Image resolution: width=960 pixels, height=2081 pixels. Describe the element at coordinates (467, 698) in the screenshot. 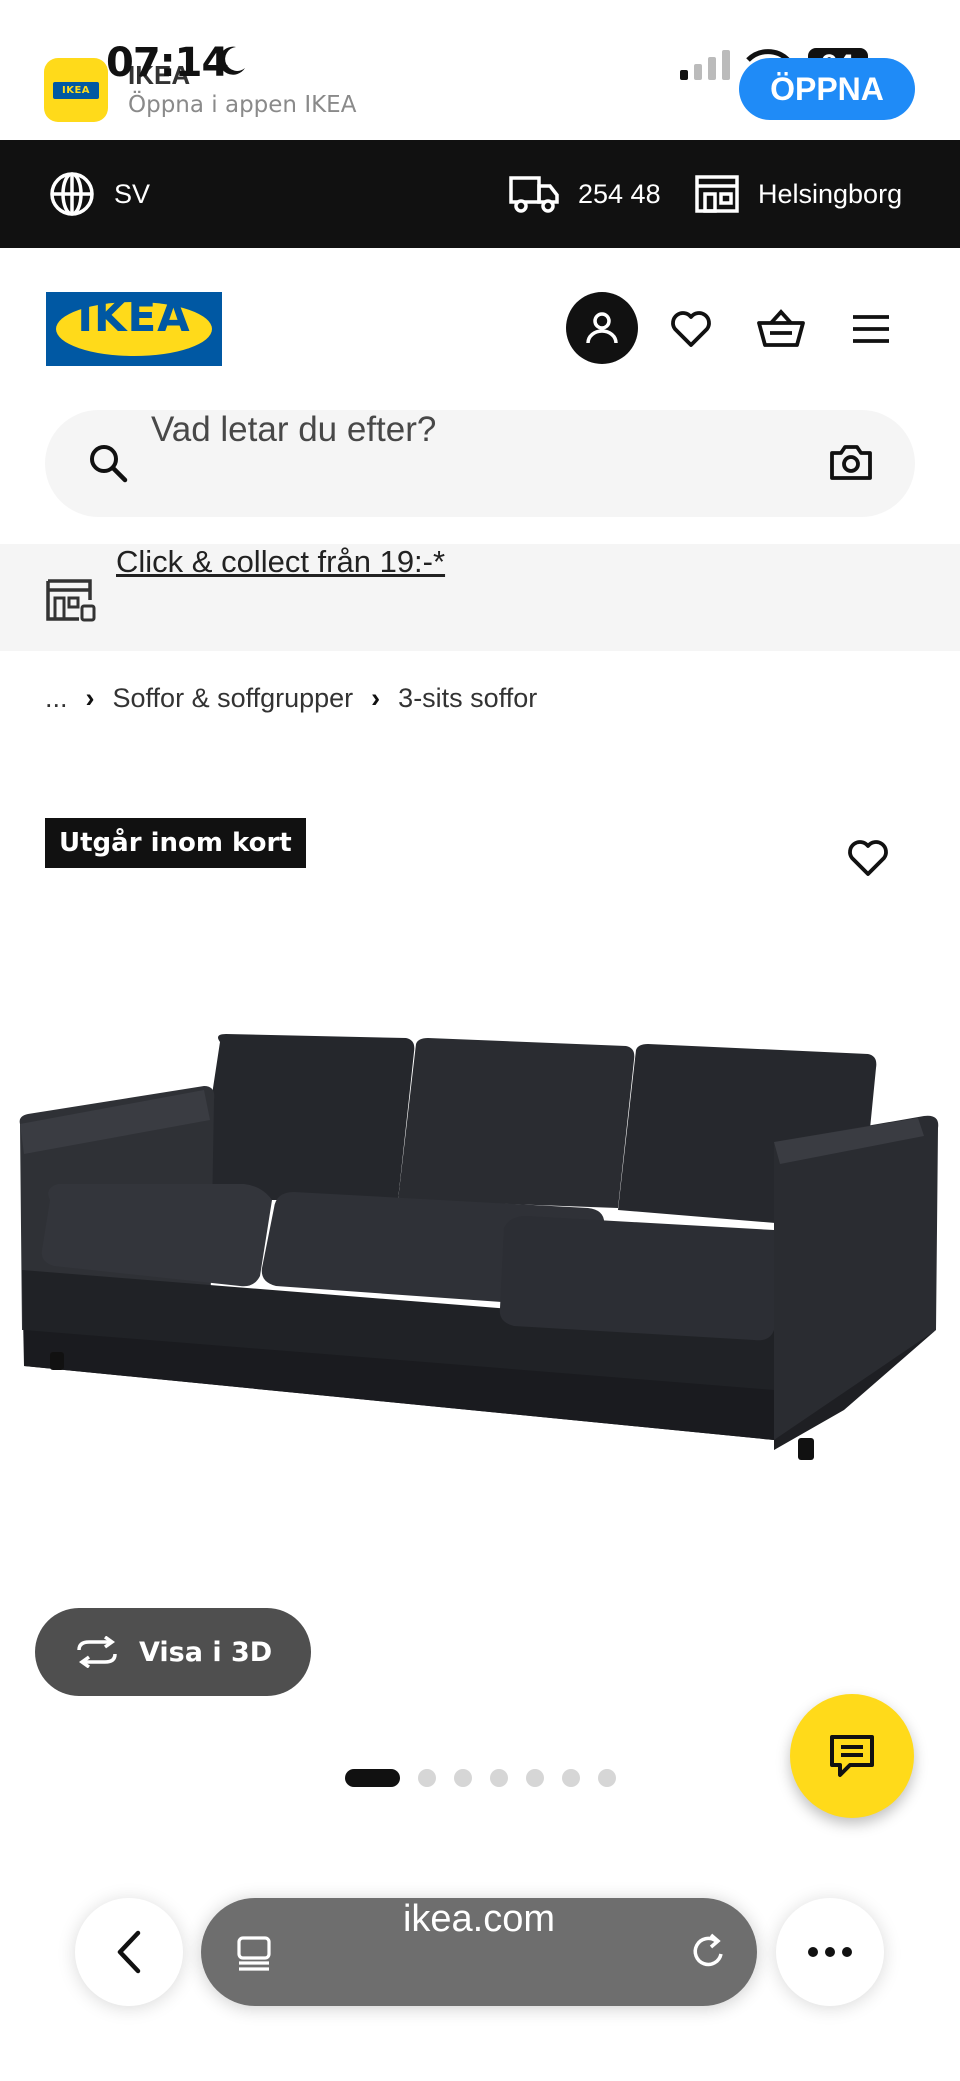

I see `breadcrumb-3-seat-sofas: 3-sits soffor` at that location.